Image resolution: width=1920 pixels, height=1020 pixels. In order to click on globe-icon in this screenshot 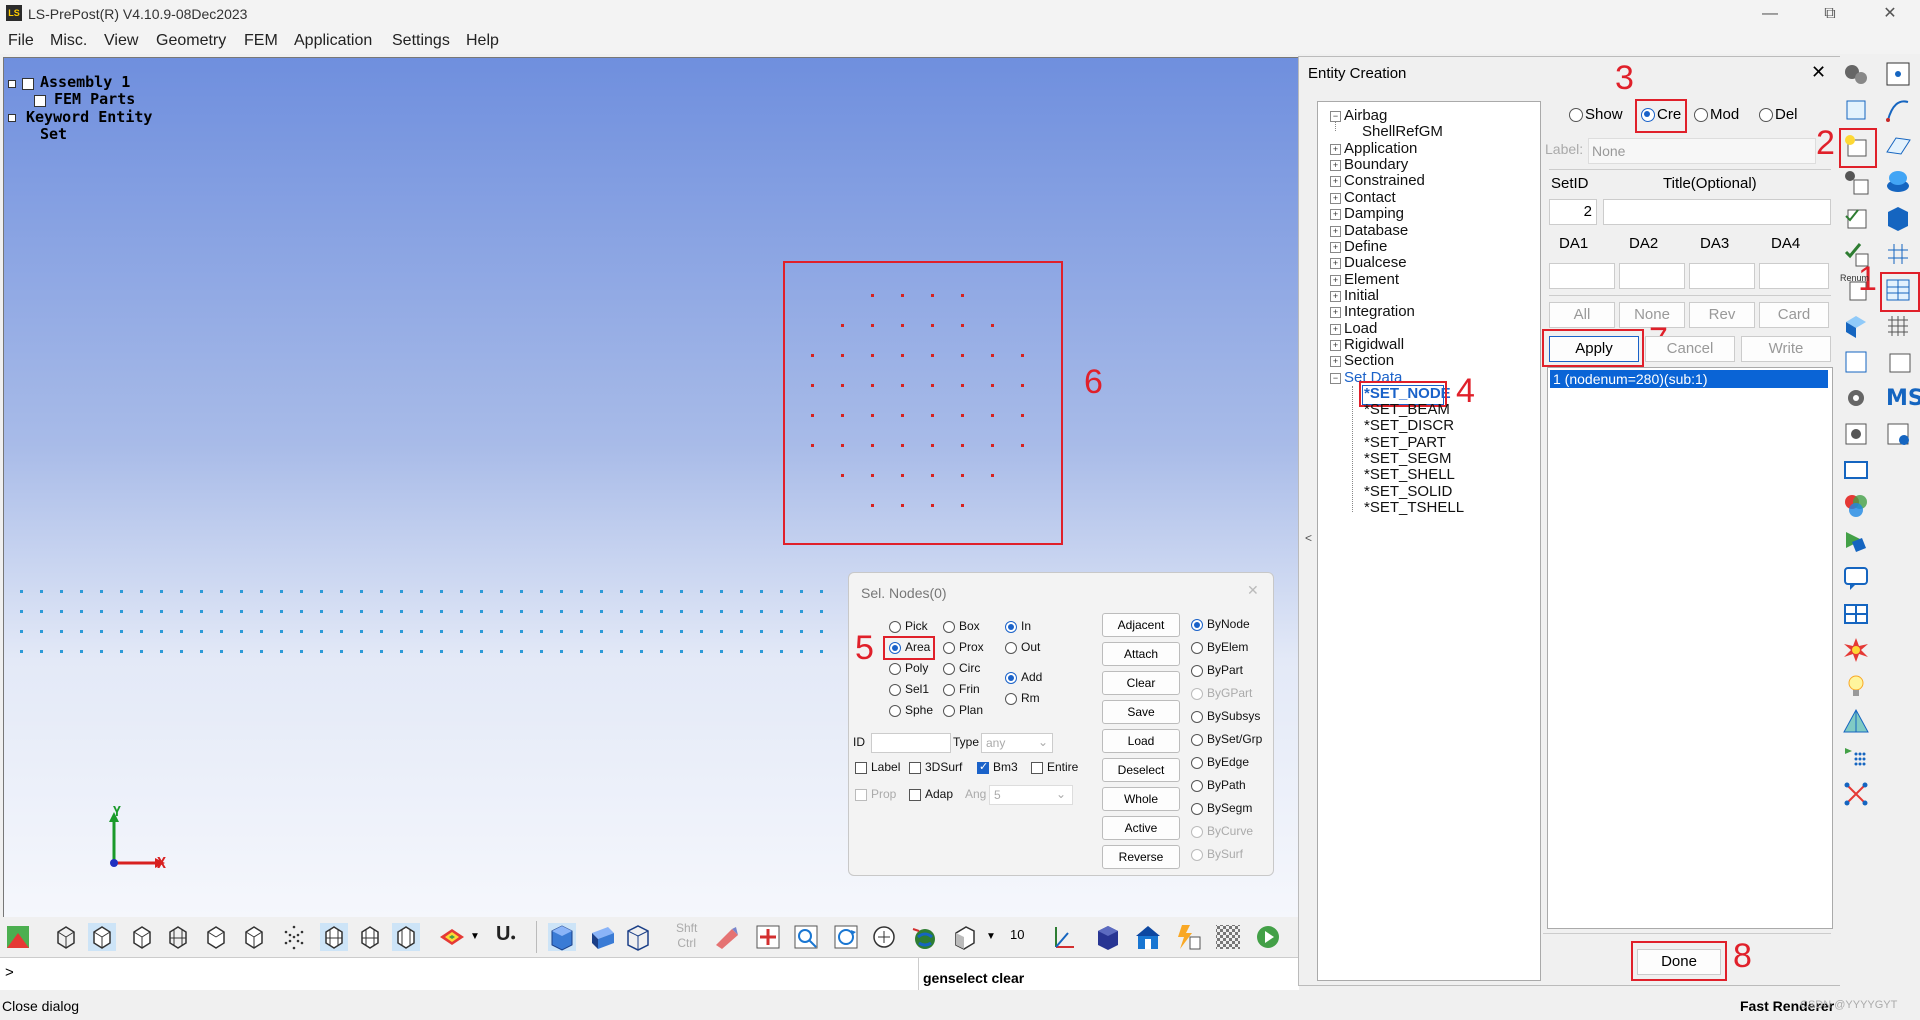, I will do `click(924, 937)`.